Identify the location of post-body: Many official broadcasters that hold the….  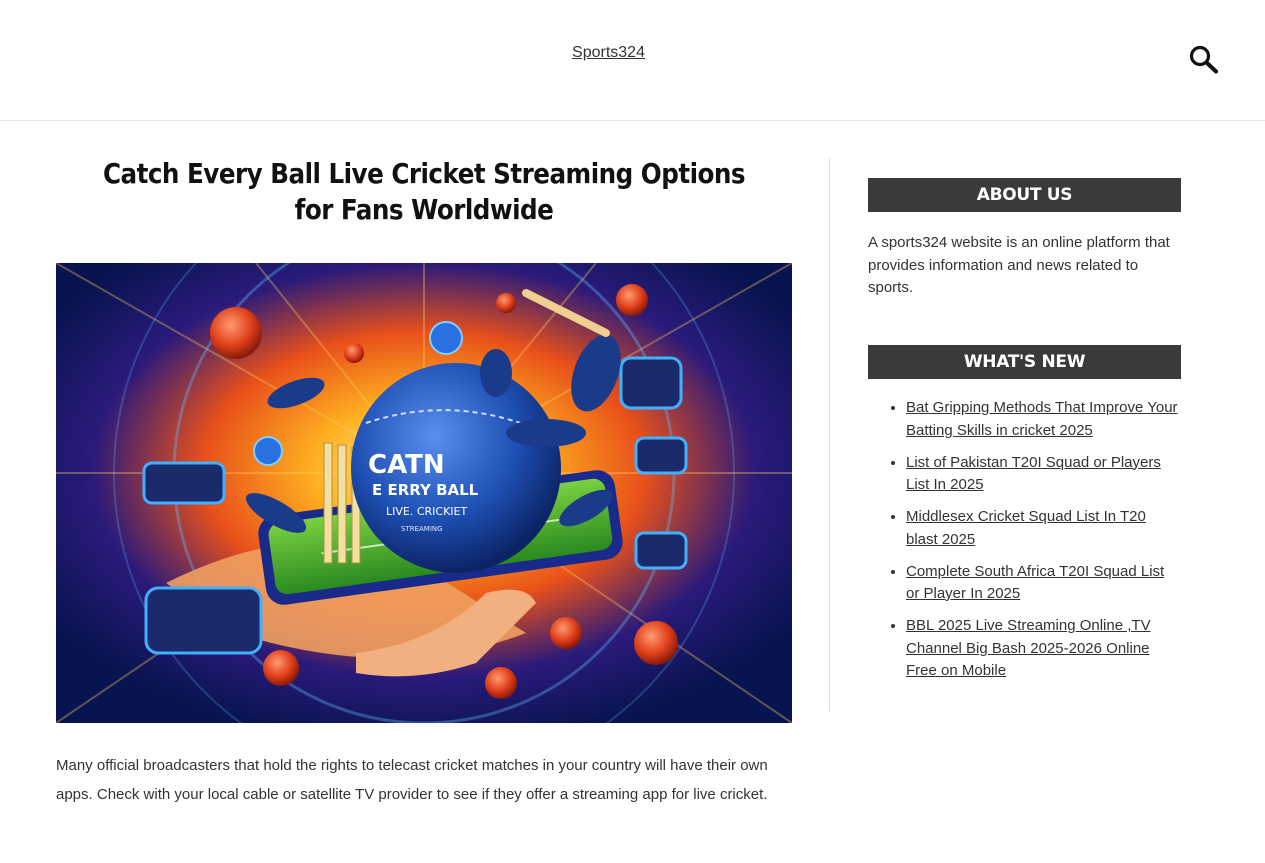
(412, 780).